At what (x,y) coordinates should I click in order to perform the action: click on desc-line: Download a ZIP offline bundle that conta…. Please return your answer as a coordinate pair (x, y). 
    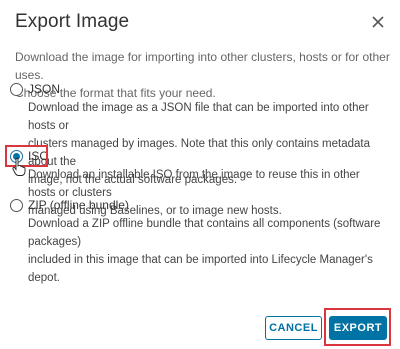
    Looking at the image, I should click on (204, 233).